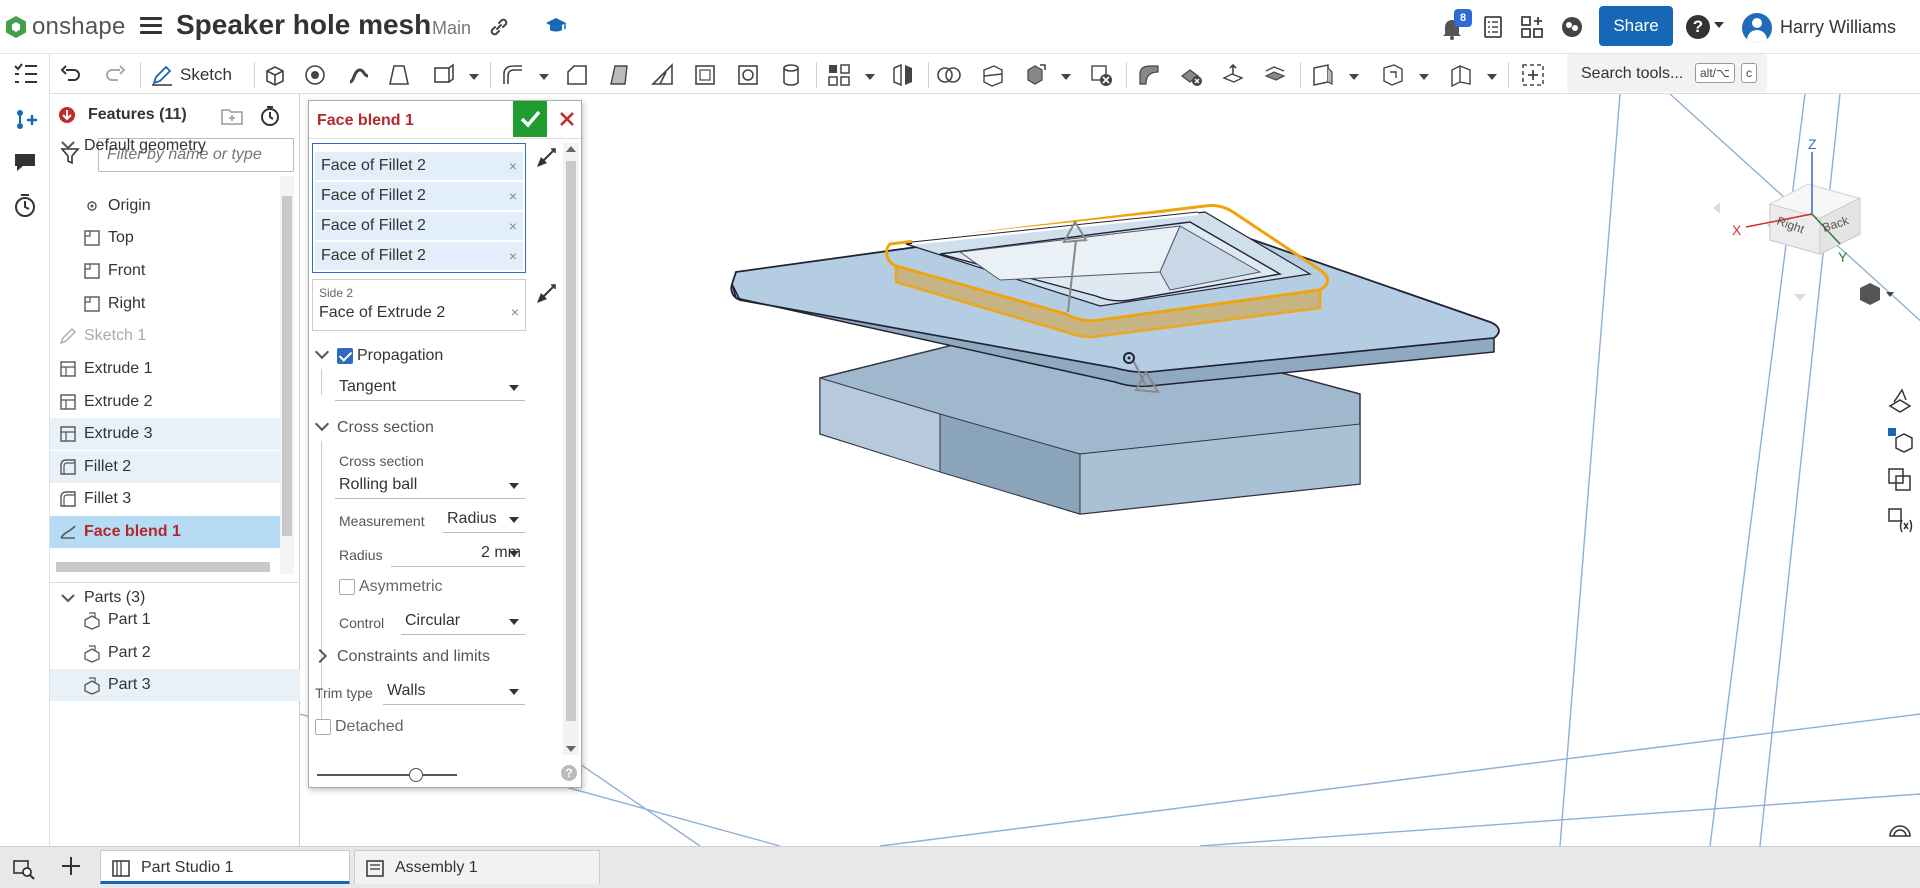 The image size is (1920, 888). What do you see at coordinates (1636, 26) in the screenshot?
I see `share-button: Share` at bounding box center [1636, 26].